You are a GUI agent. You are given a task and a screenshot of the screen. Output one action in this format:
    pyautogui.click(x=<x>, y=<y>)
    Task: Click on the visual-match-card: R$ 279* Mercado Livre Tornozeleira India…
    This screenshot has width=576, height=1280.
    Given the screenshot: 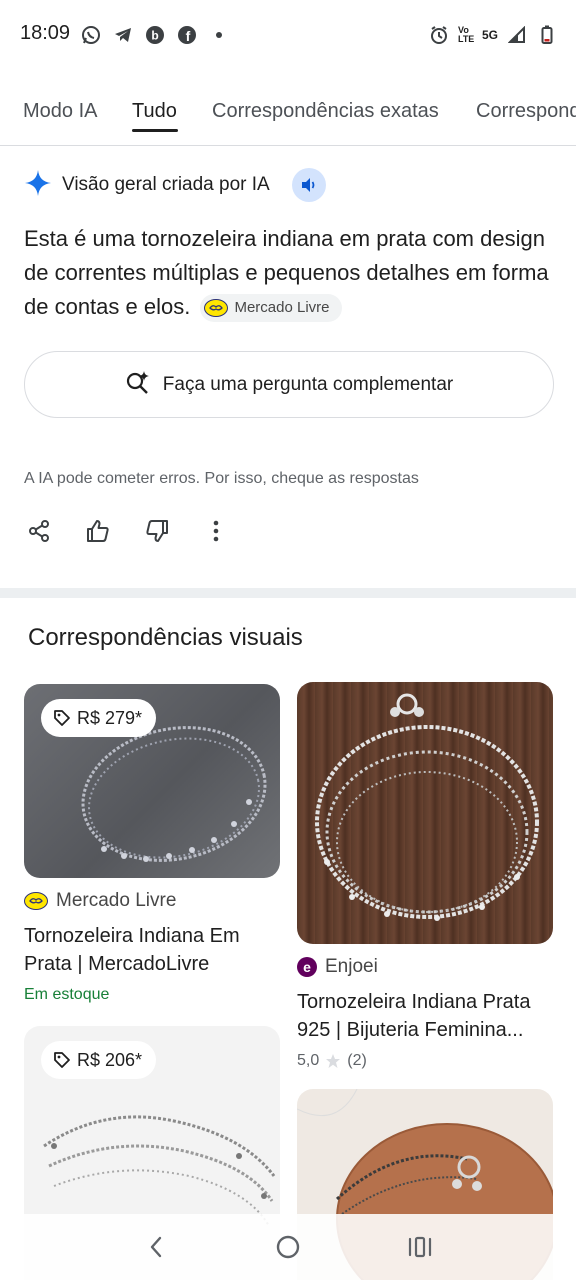 What is the action you would take?
    pyautogui.click(x=152, y=844)
    